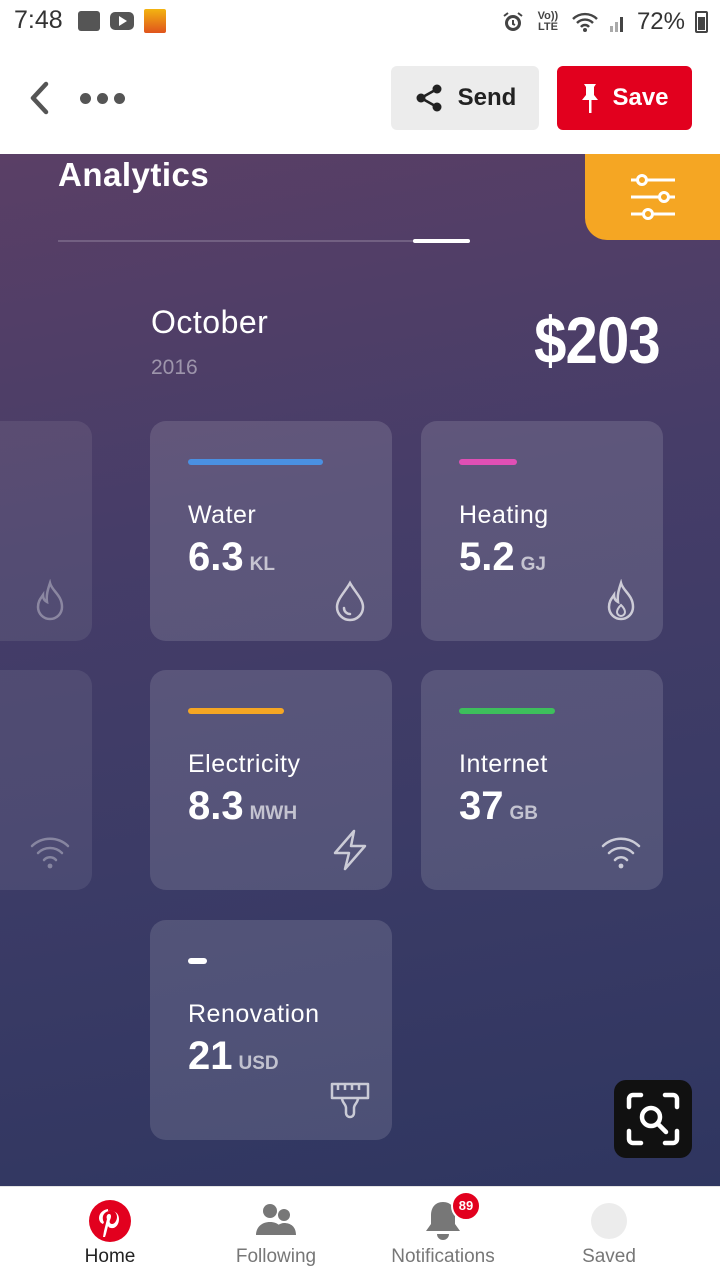 This screenshot has width=720, height=1280. Describe the element at coordinates (360, 99) in the screenshot. I see `pin-toolbar: Send Save` at that location.